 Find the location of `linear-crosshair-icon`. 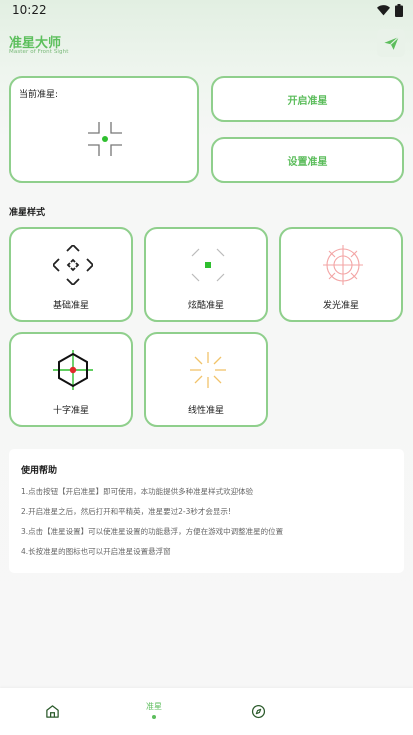

linear-crosshair-icon is located at coordinates (208, 370).